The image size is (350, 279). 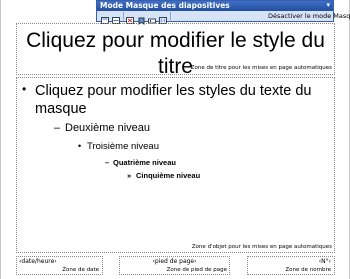 I want to click on slide-number-field: ‹N°›, so click(x=325, y=261).